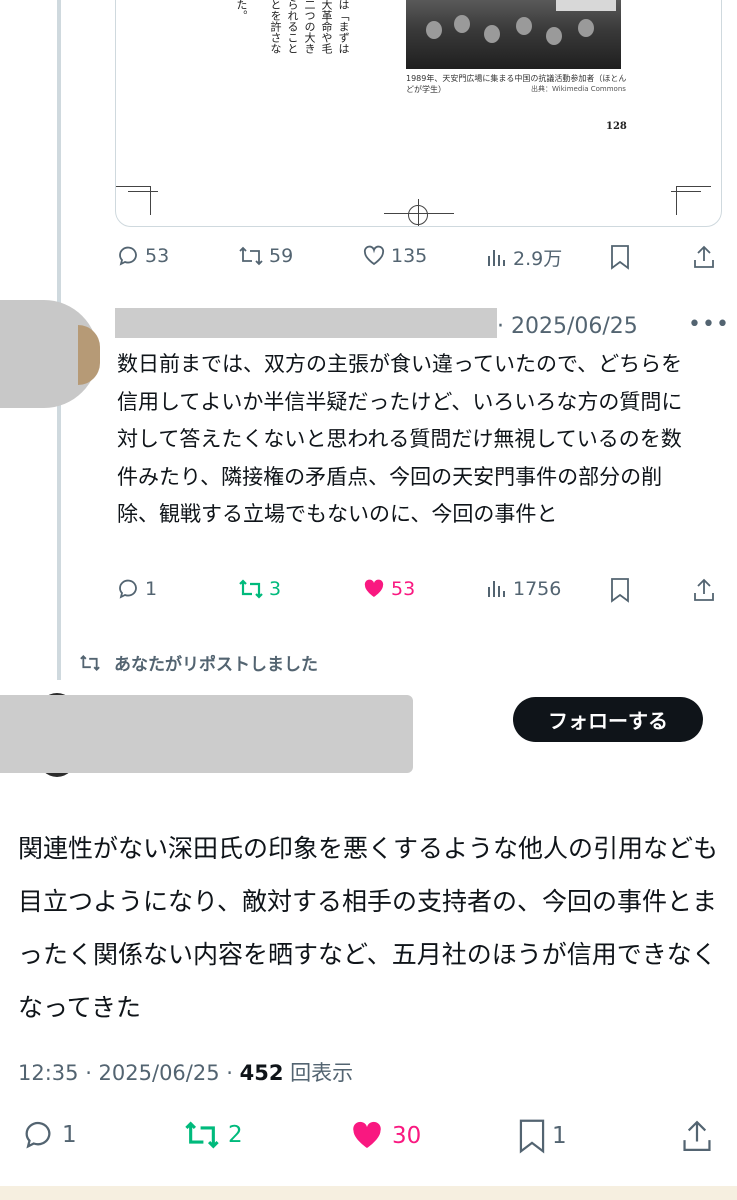 This screenshot has height=1200, width=737. What do you see at coordinates (275, 27) in the screenshot?
I see `book-text-column: とを許さな` at bounding box center [275, 27].